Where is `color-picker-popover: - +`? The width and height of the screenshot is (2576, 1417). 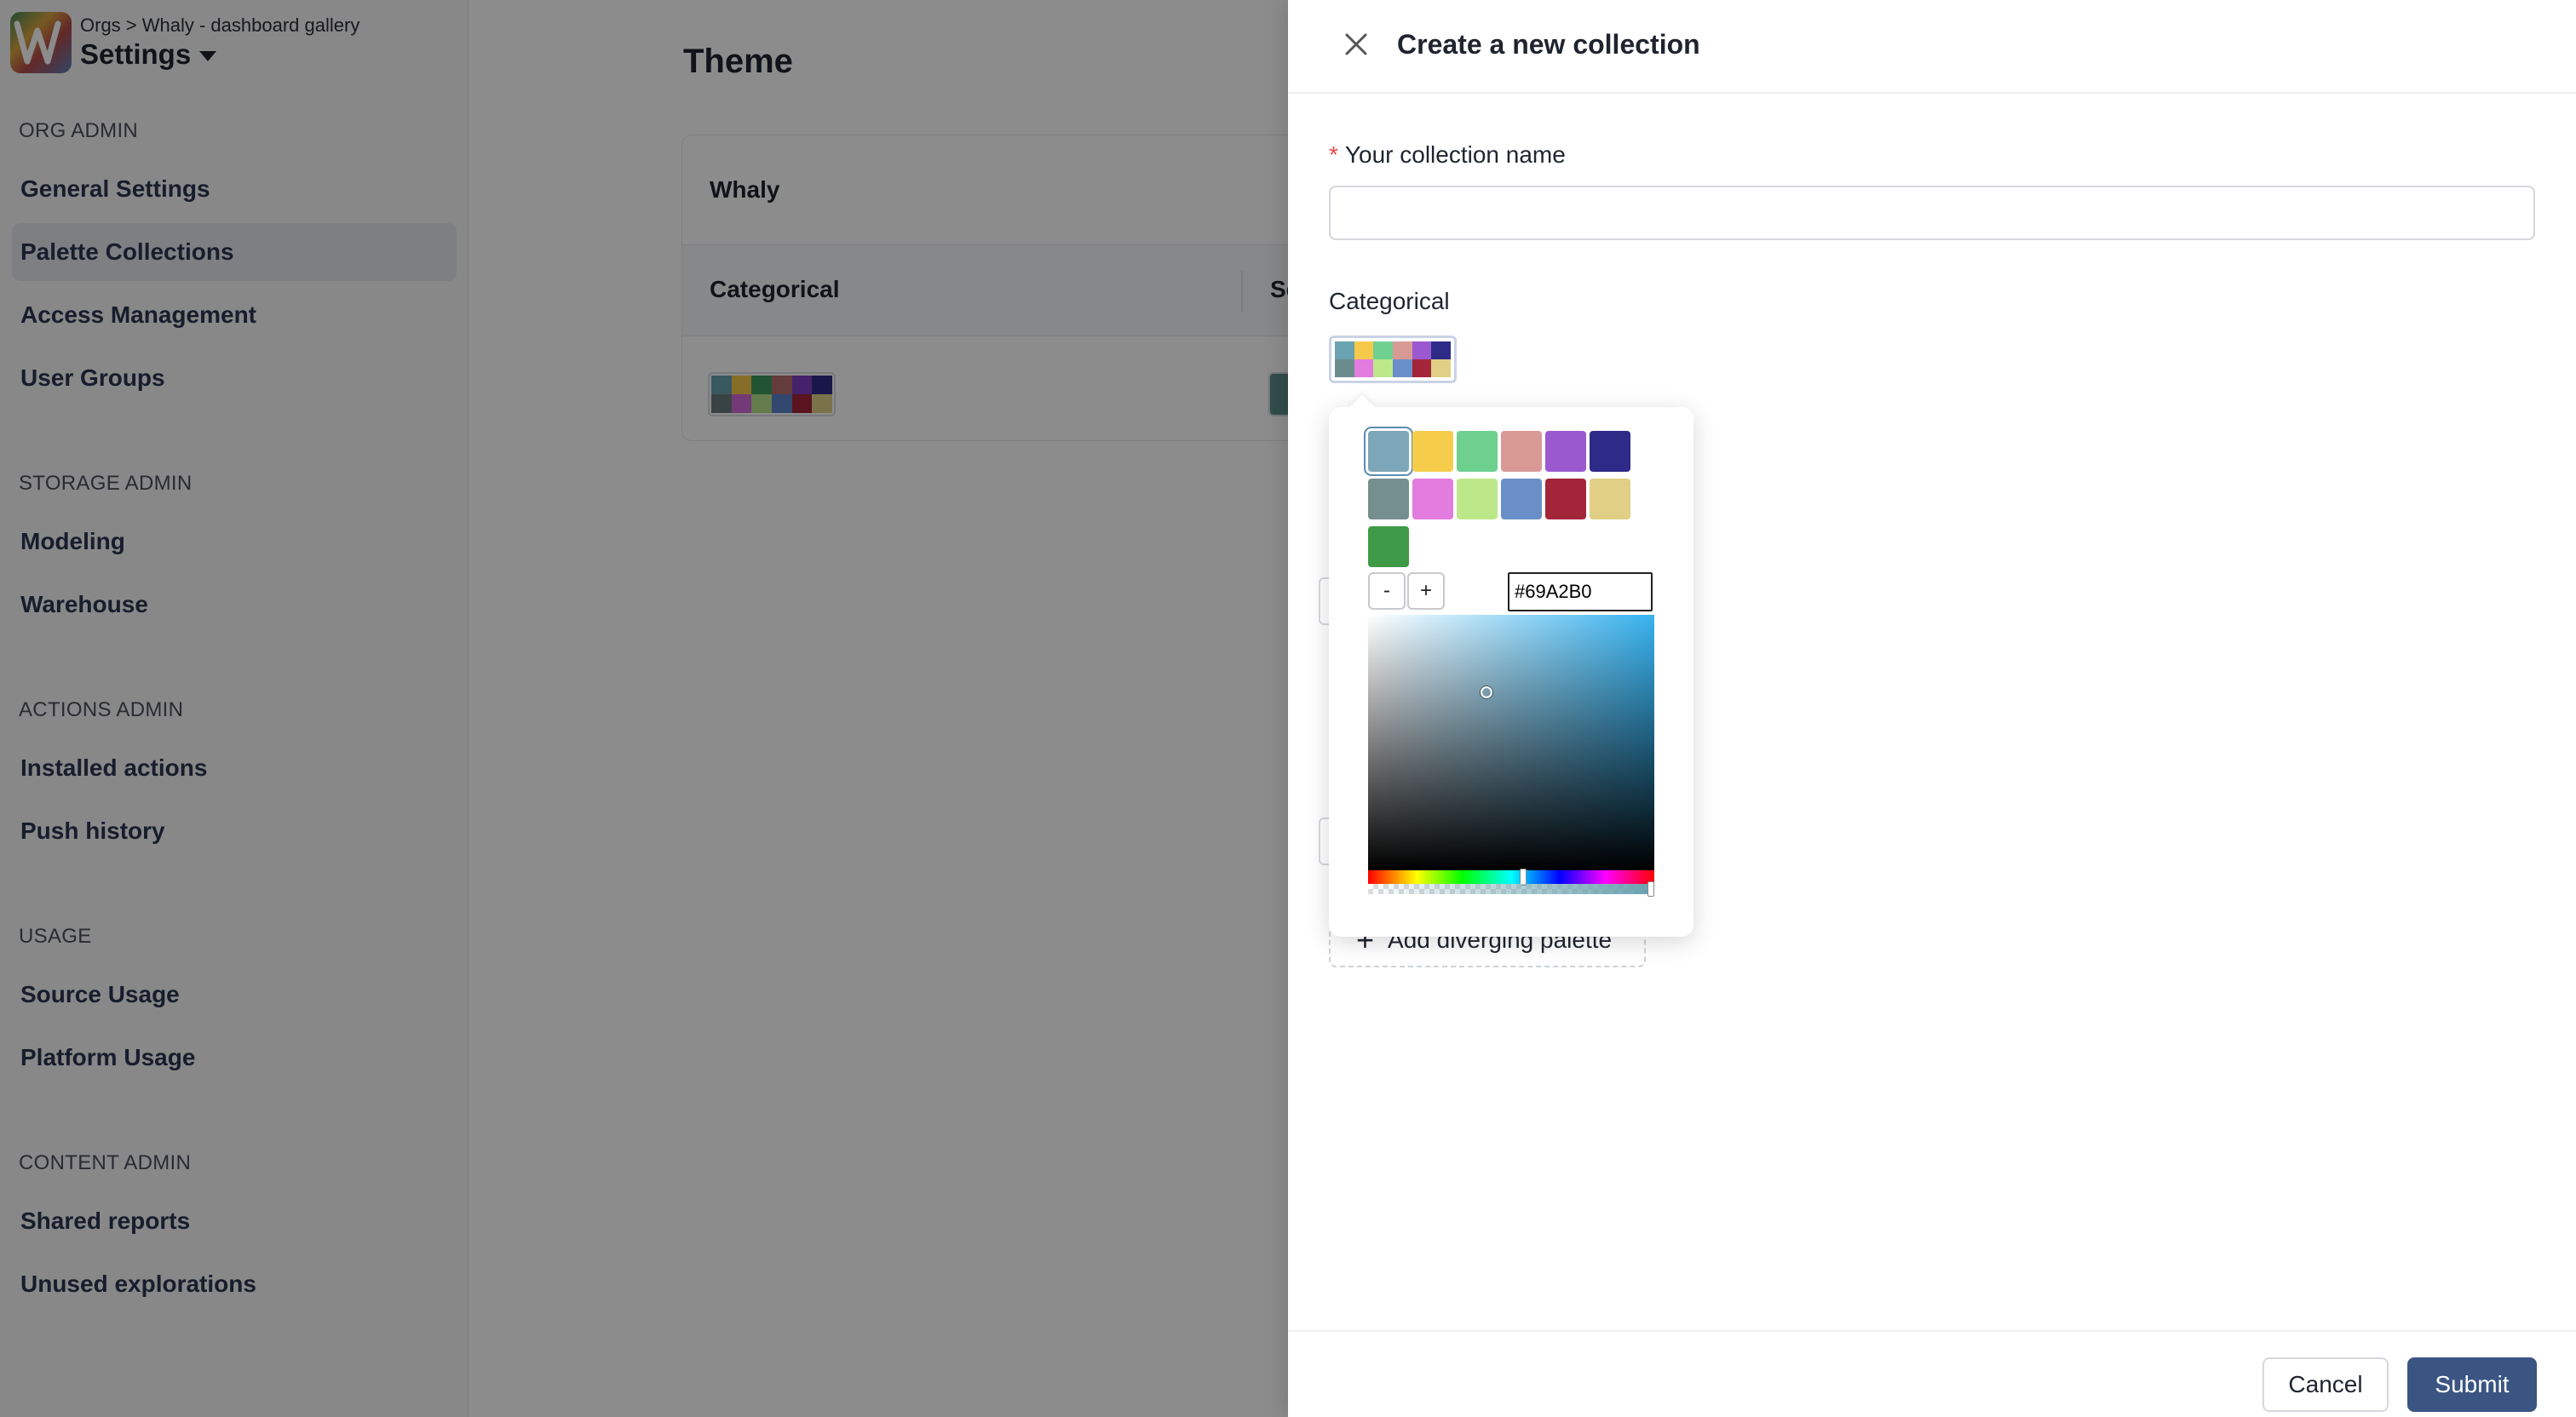
color-picker-popover: - + is located at coordinates (1511, 665).